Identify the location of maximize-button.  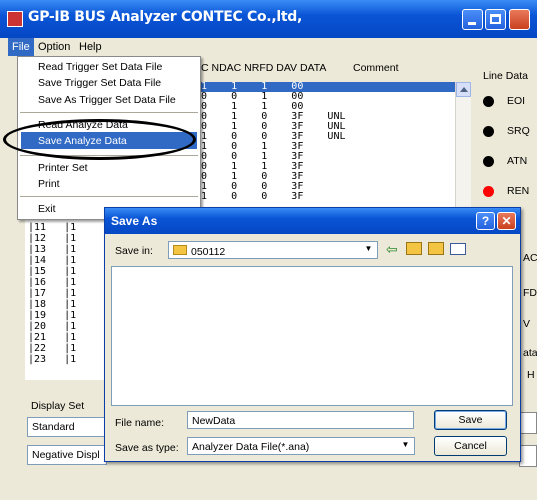
(495, 19).